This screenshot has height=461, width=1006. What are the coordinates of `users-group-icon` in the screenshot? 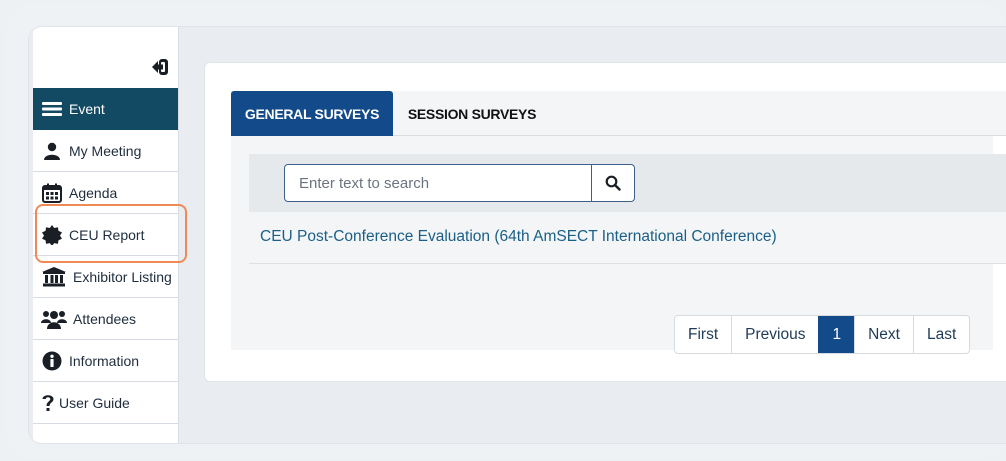 It's located at (54, 319).